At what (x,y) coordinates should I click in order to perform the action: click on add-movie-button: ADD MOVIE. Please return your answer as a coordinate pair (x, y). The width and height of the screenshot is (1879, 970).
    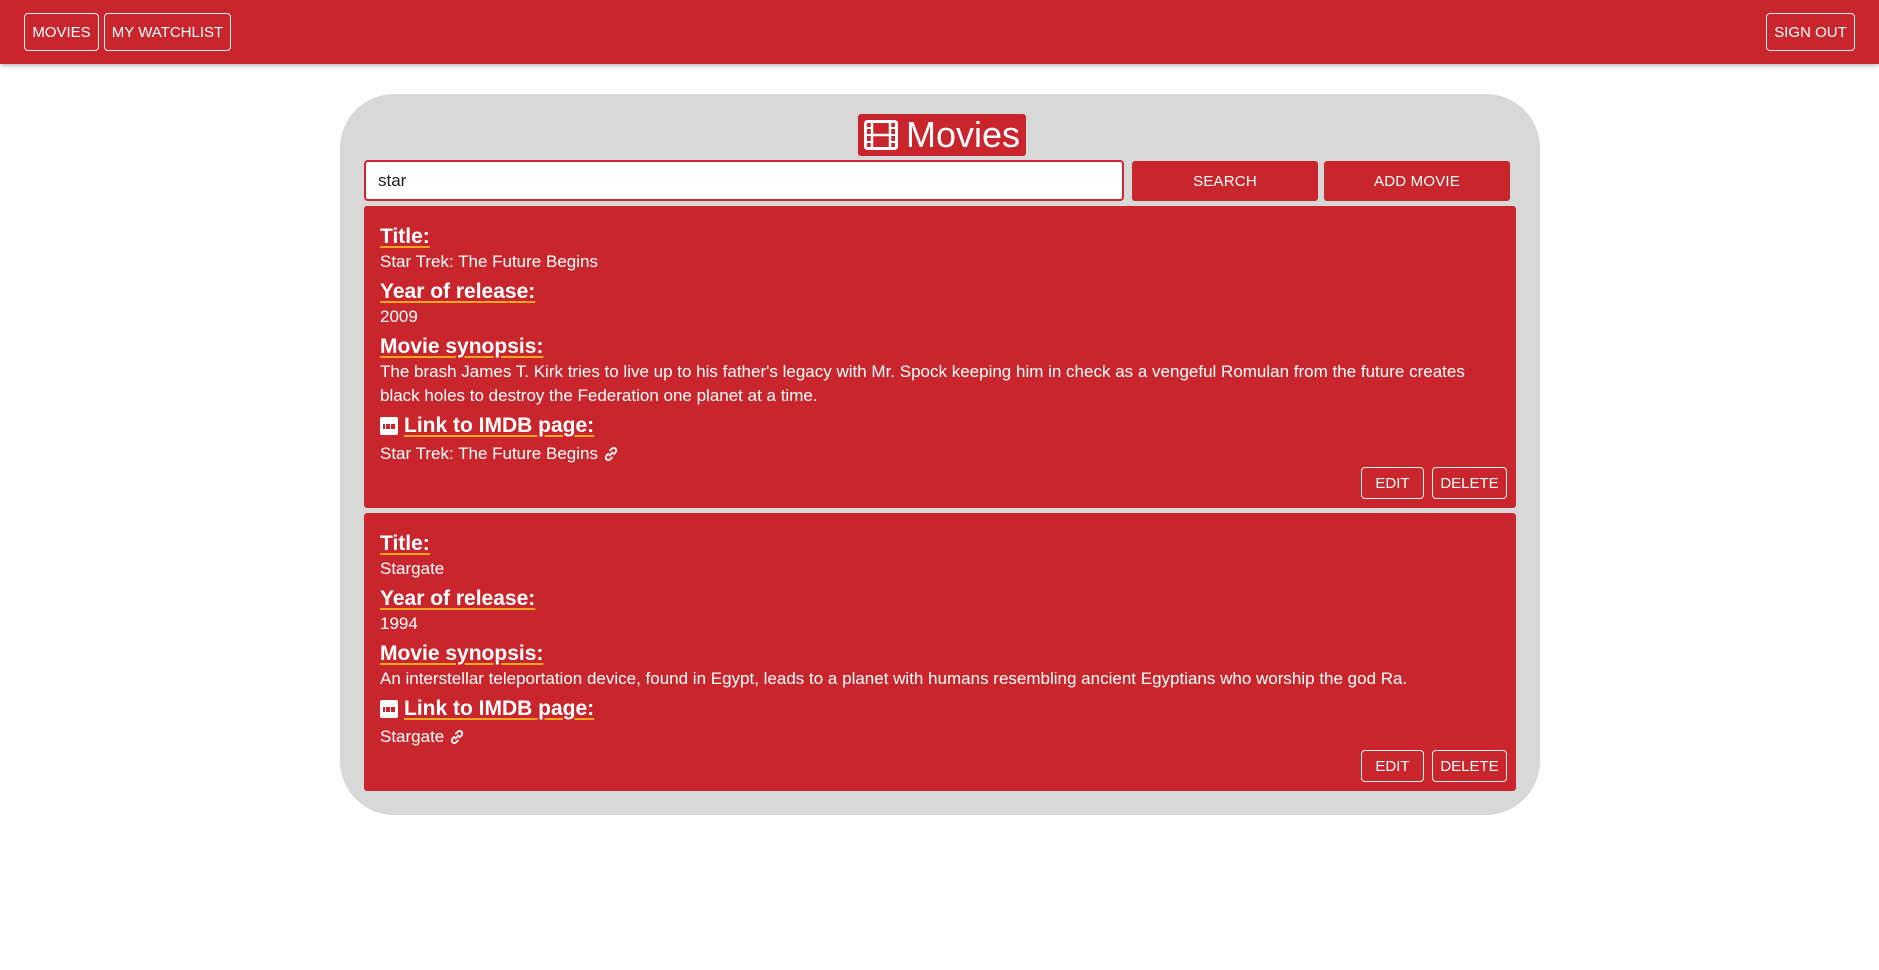
    Looking at the image, I should click on (1417, 181).